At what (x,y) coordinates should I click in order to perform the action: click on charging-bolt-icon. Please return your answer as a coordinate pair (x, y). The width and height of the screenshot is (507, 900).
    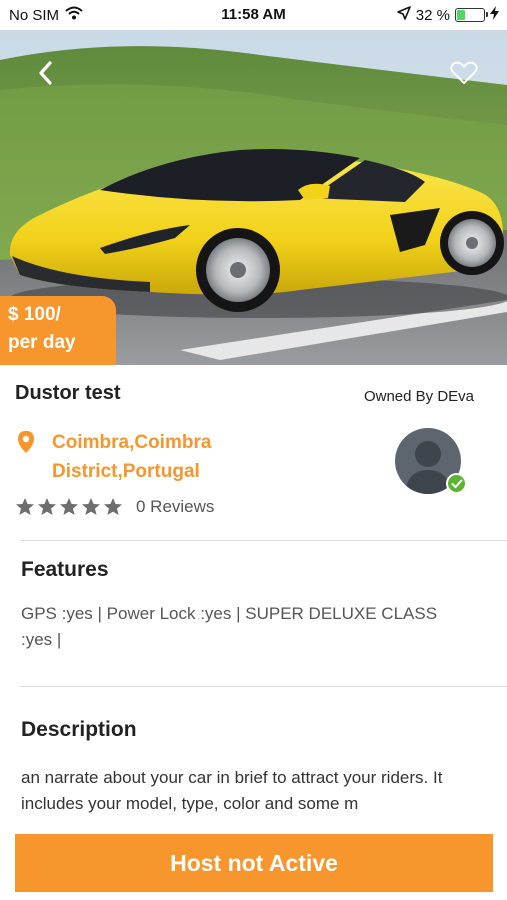
    Looking at the image, I should click on (494, 15).